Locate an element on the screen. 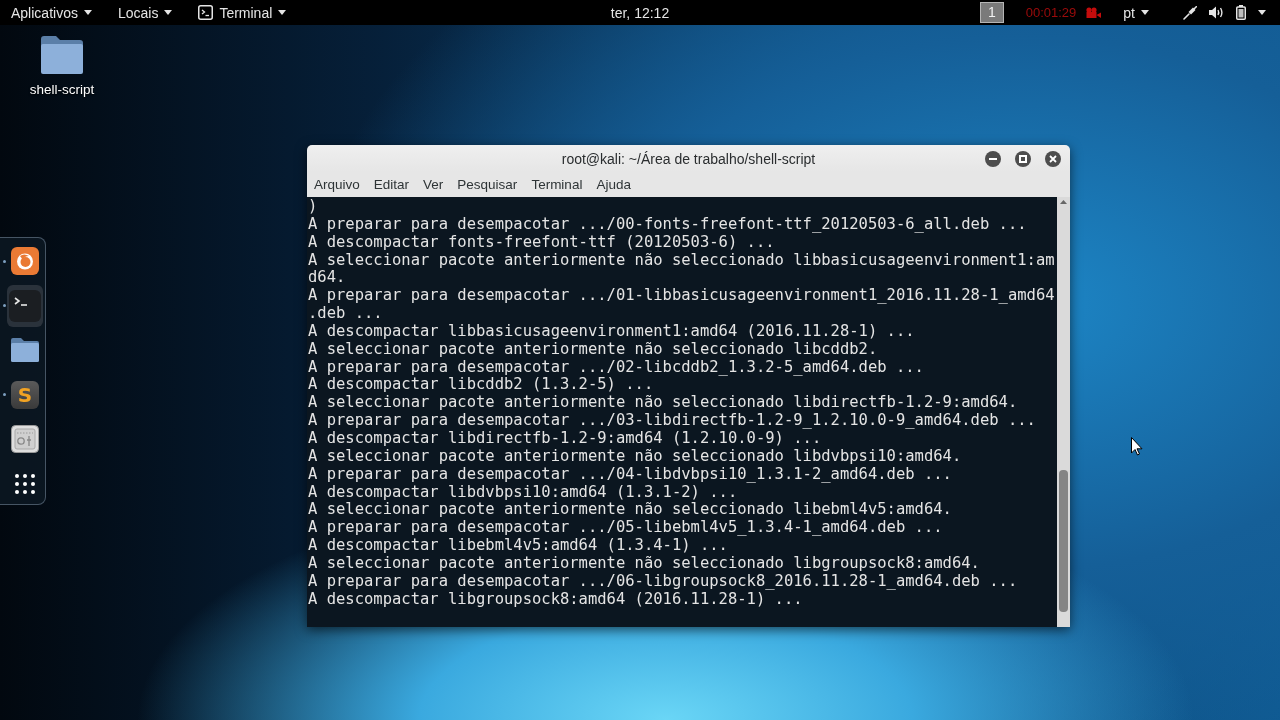  terminal-line: A seleccionar pacote anteriormente não seleccionado libcddb2. is located at coordinates (593, 349).